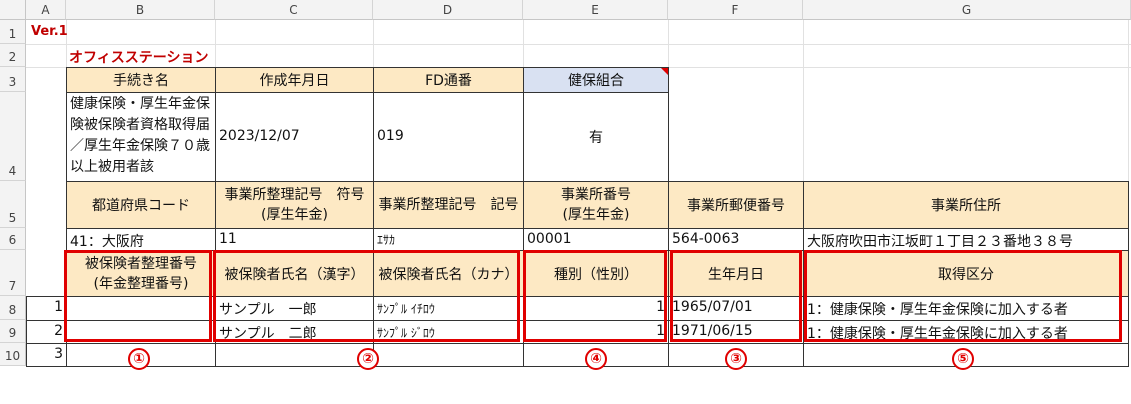 Image resolution: width=1131 pixels, height=404 pixels. I want to click on row-header-3: 3, so click(13, 79).